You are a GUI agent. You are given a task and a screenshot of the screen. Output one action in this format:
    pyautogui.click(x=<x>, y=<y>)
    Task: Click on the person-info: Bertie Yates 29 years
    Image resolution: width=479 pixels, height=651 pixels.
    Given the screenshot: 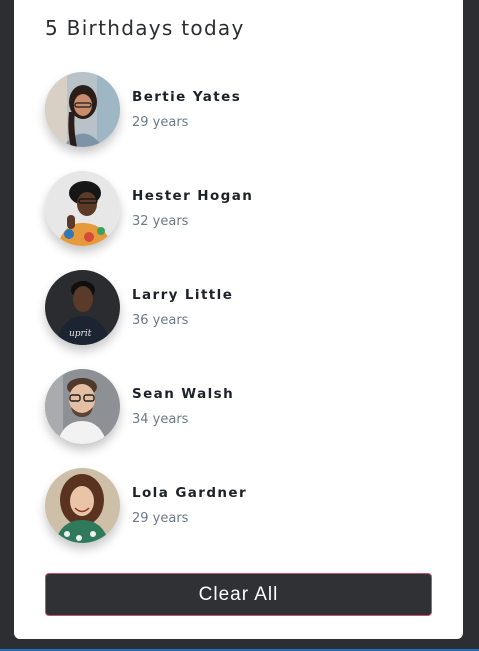 What is the action you would take?
    pyautogui.click(x=186, y=109)
    